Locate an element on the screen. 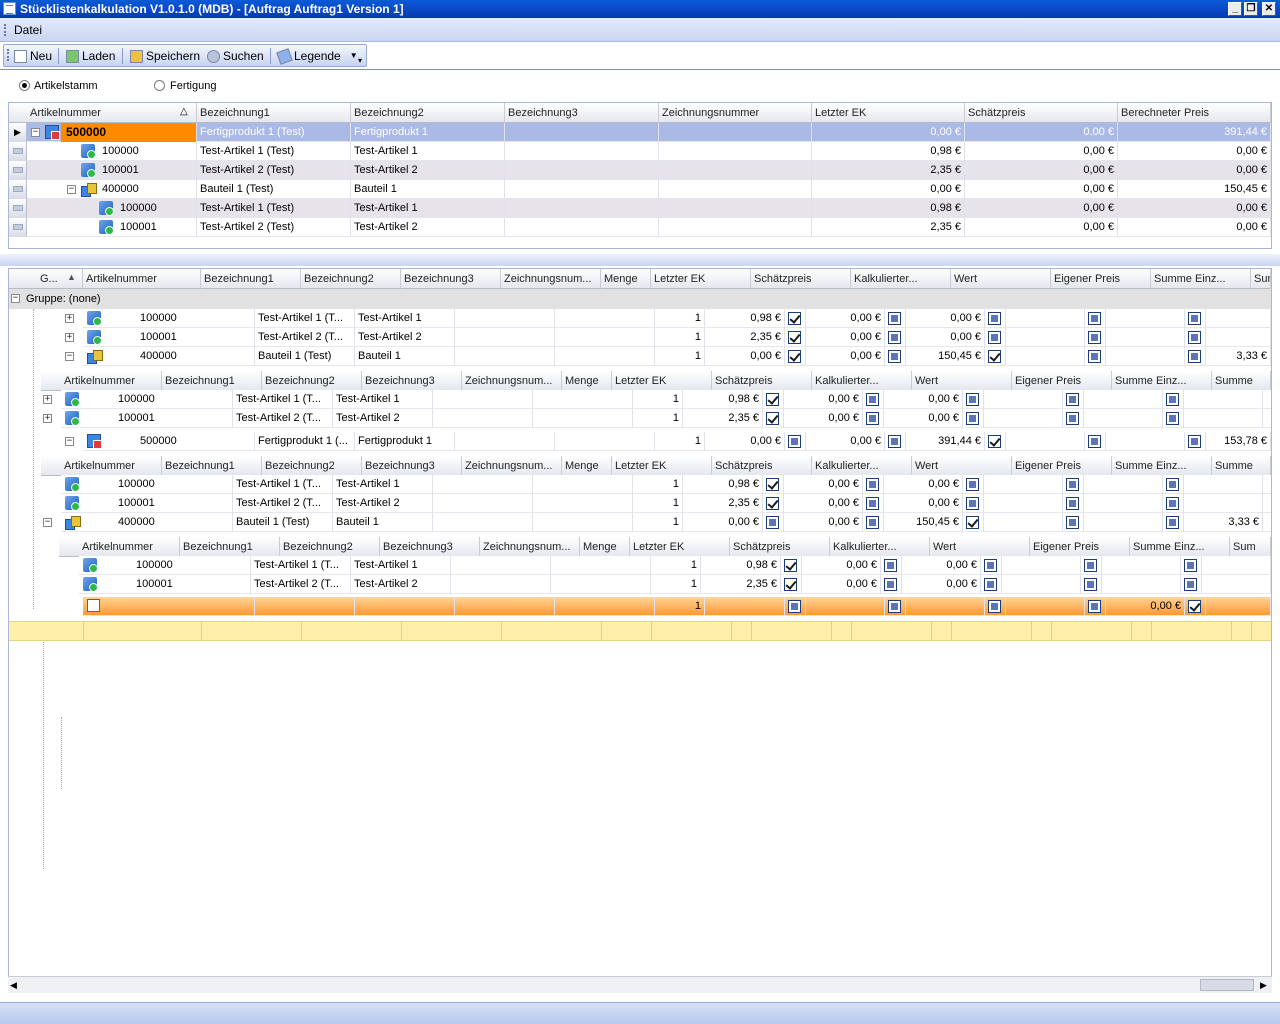 This screenshot has height=1024, width=1280. grid1-cell-sp: 0,00 € is located at coordinates (1041, 170).